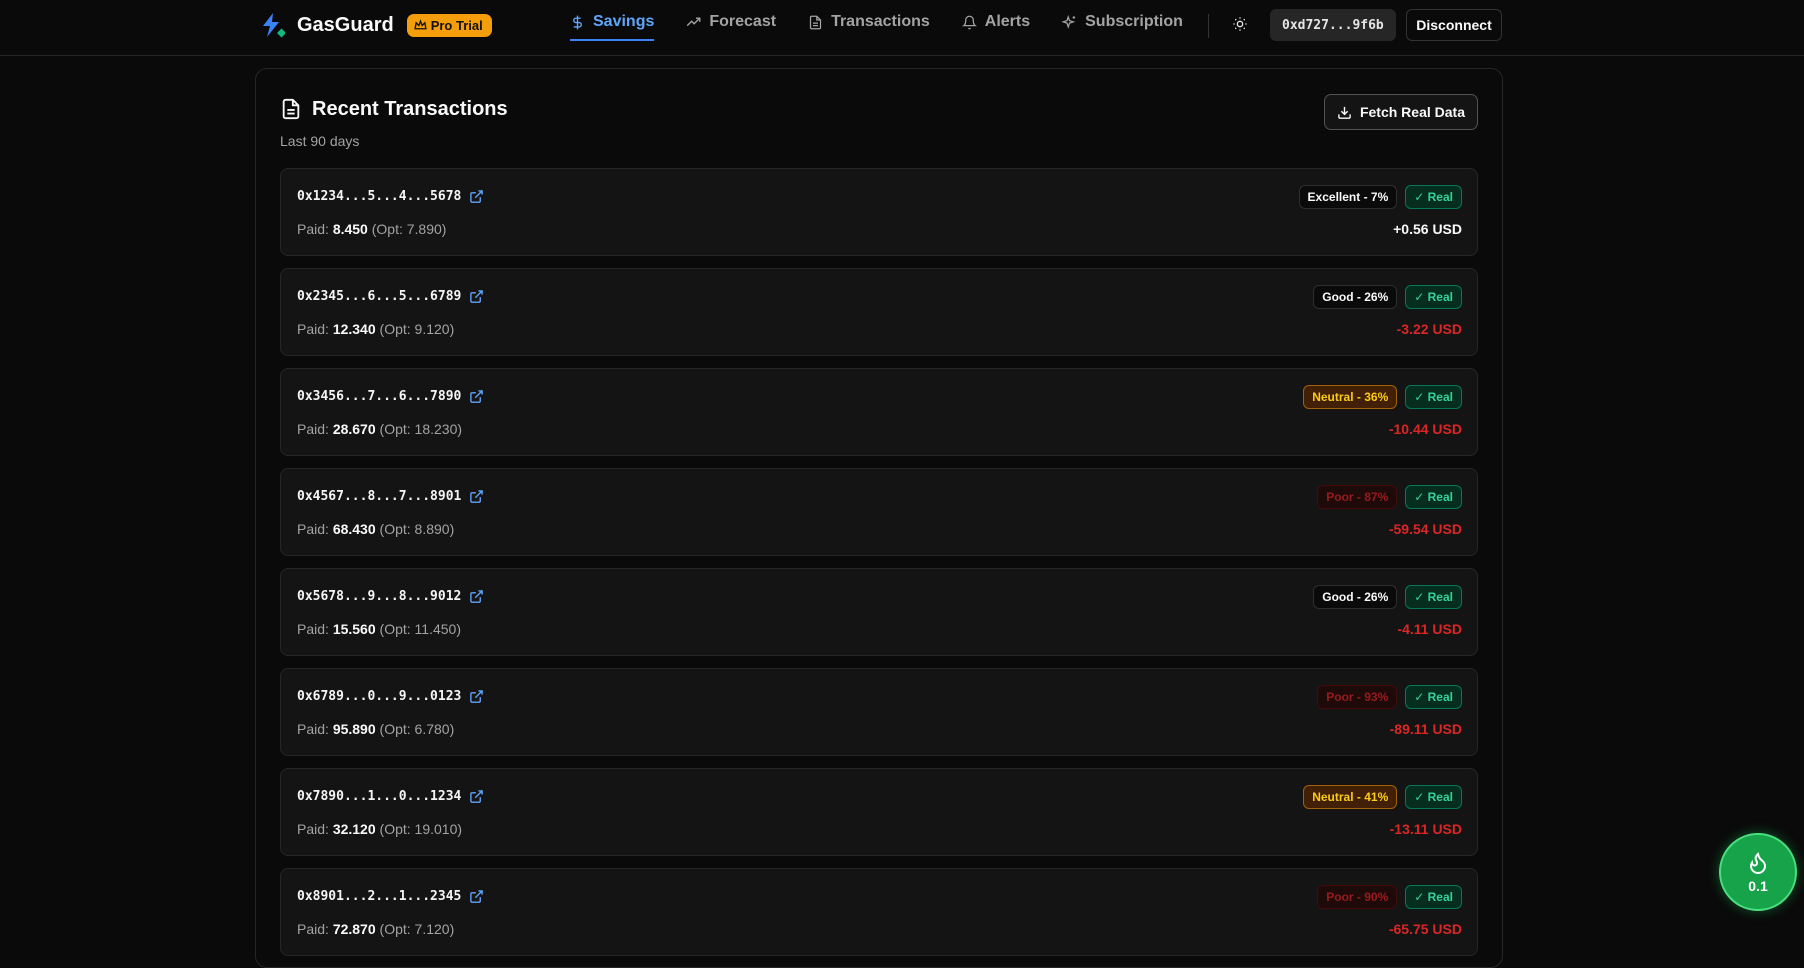 This screenshot has width=1804, height=968. Describe the element at coordinates (379, 396) in the screenshot. I see `tx-hash-text: 0x3456...7...6...7890` at that location.